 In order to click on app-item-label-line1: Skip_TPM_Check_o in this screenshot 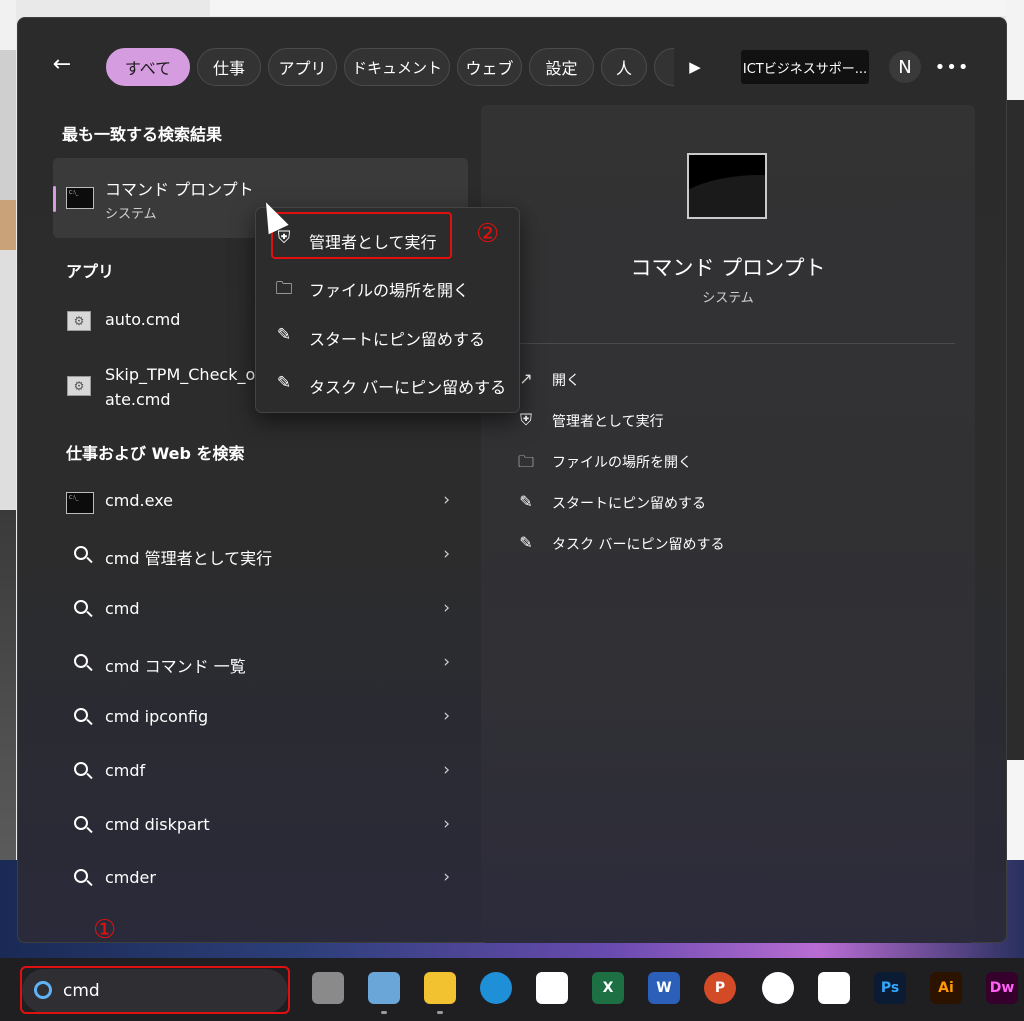, I will do `click(180, 374)`.